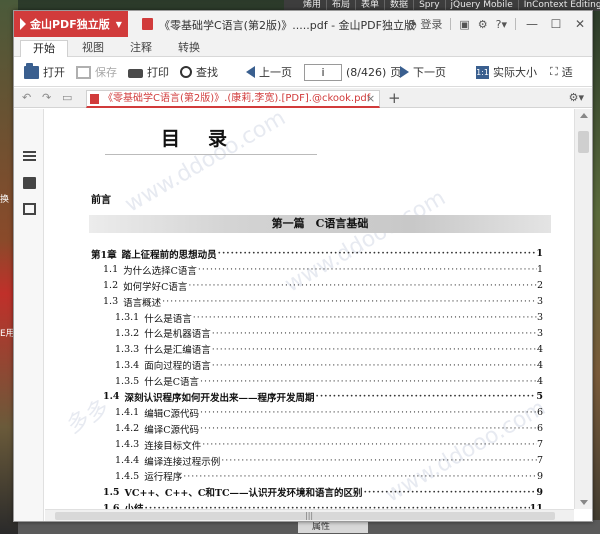  I want to click on toc-entry: 1.5 VC++、C++、C和TC——认识开发环境和语言的区别 9, so click(317, 492).